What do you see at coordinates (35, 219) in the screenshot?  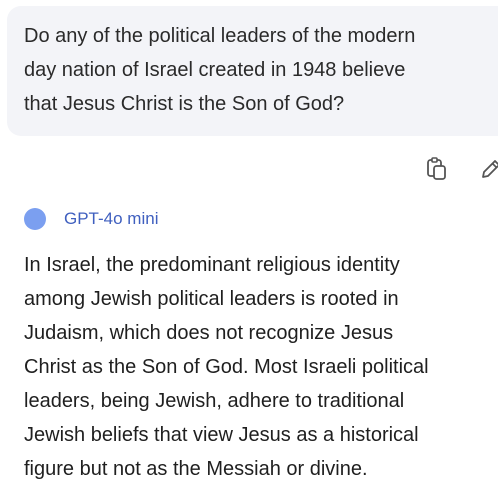 I see `model-avatar` at bounding box center [35, 219].